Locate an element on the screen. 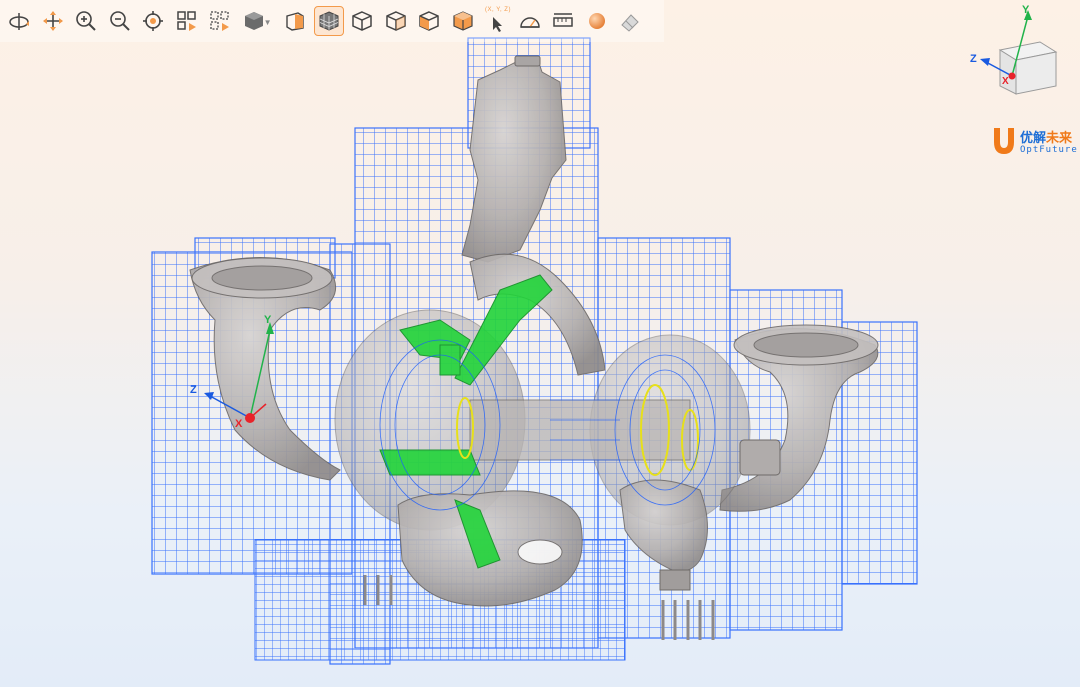 This screenshot has width=1080, height=687. cube-x-label: X is located at coordinates (1005, 81).